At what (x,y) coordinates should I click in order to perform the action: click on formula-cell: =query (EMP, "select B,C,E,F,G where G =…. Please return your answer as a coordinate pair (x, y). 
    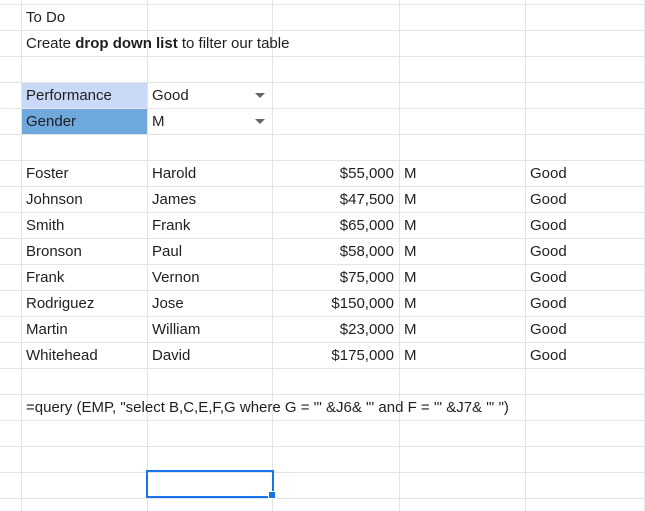
    Looking at the image, I should click on (265, 407).